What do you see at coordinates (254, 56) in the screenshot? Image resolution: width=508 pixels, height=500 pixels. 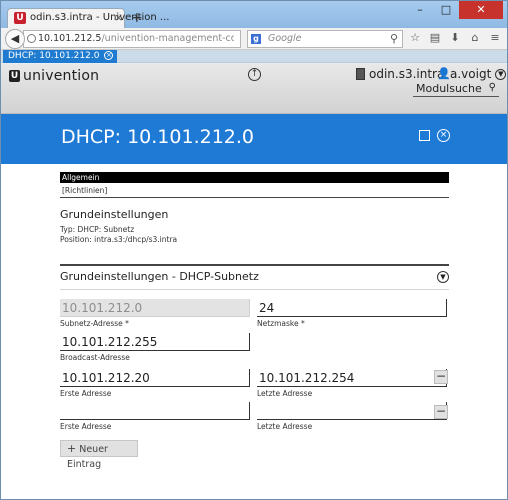 I see `module-tab-strip: DHCP: 10.101.212.0 ×` at bounding box center [254, 56].